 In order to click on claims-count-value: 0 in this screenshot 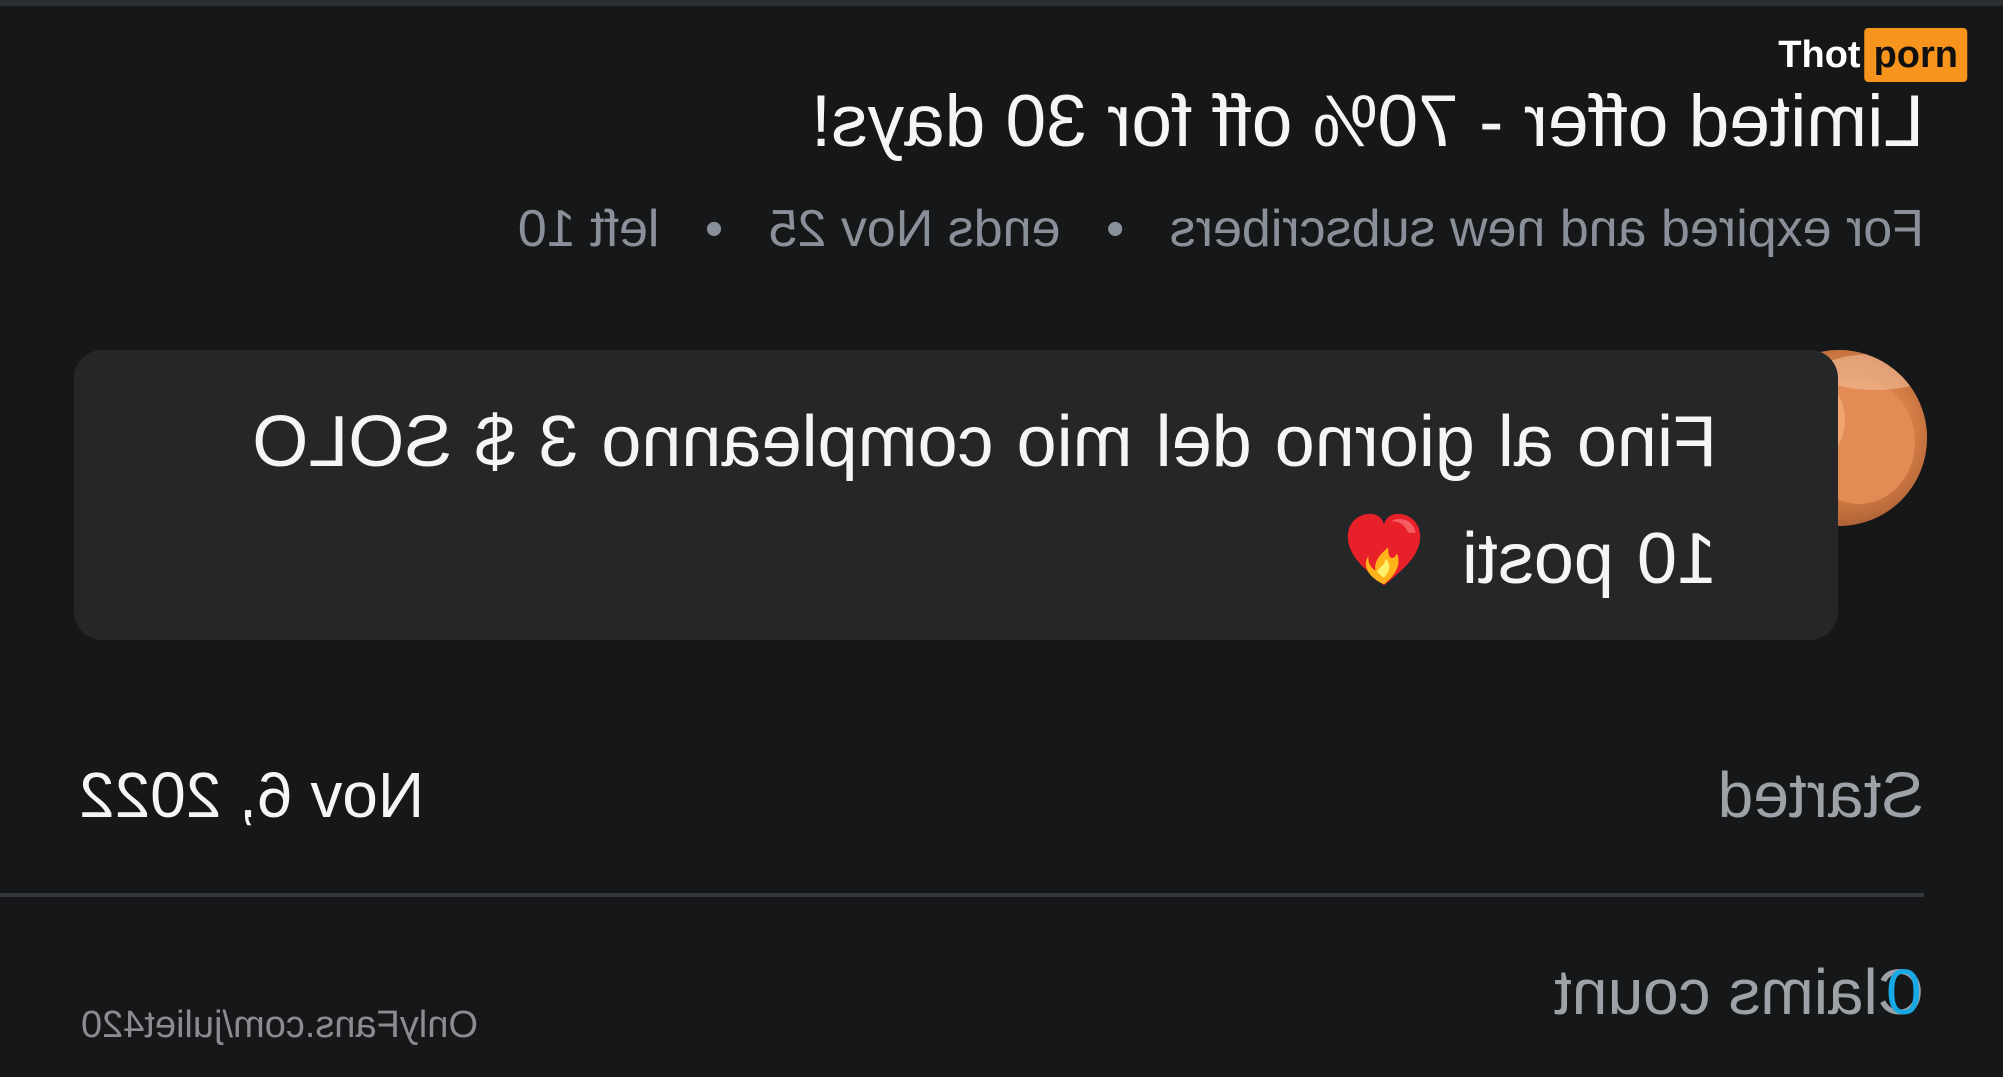, I will do `click(1904, 992)`.